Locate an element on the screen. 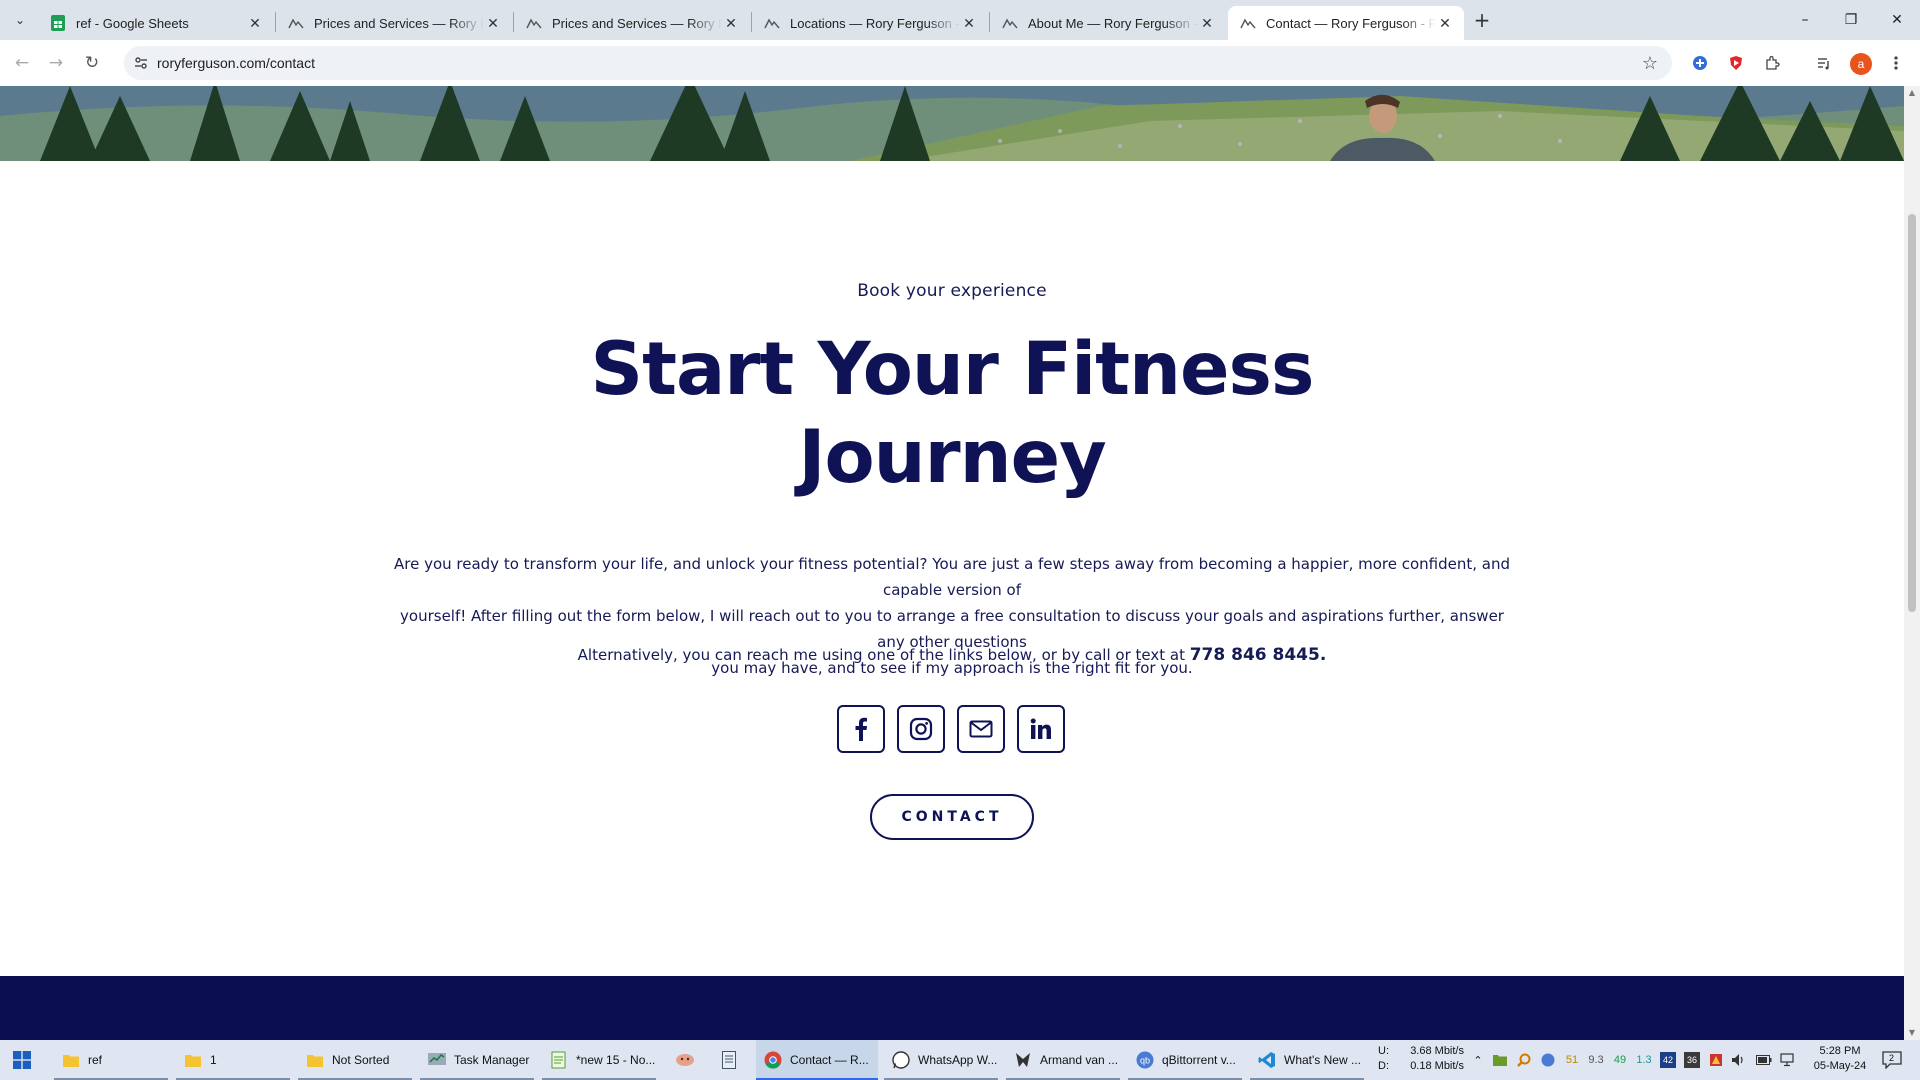 This screenshot has width=1920, height=1080. tray-app-icon is located at coordinates (1716, 1060).